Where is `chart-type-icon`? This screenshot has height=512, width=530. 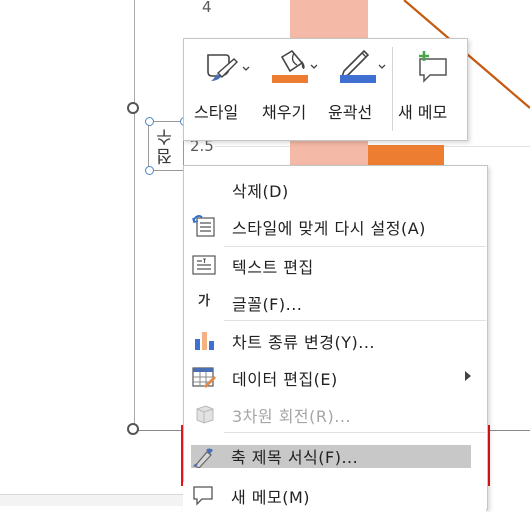
chart-type-icon is located at coordinates (204, 341).